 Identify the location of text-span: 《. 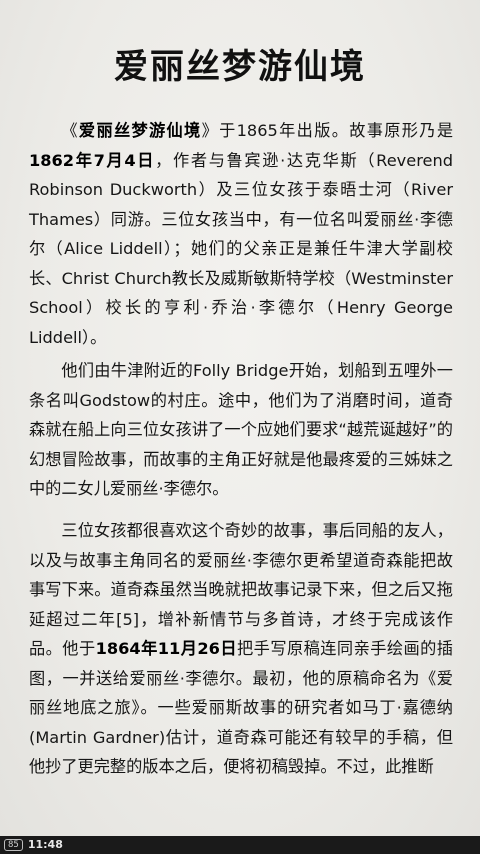
(70, 130).